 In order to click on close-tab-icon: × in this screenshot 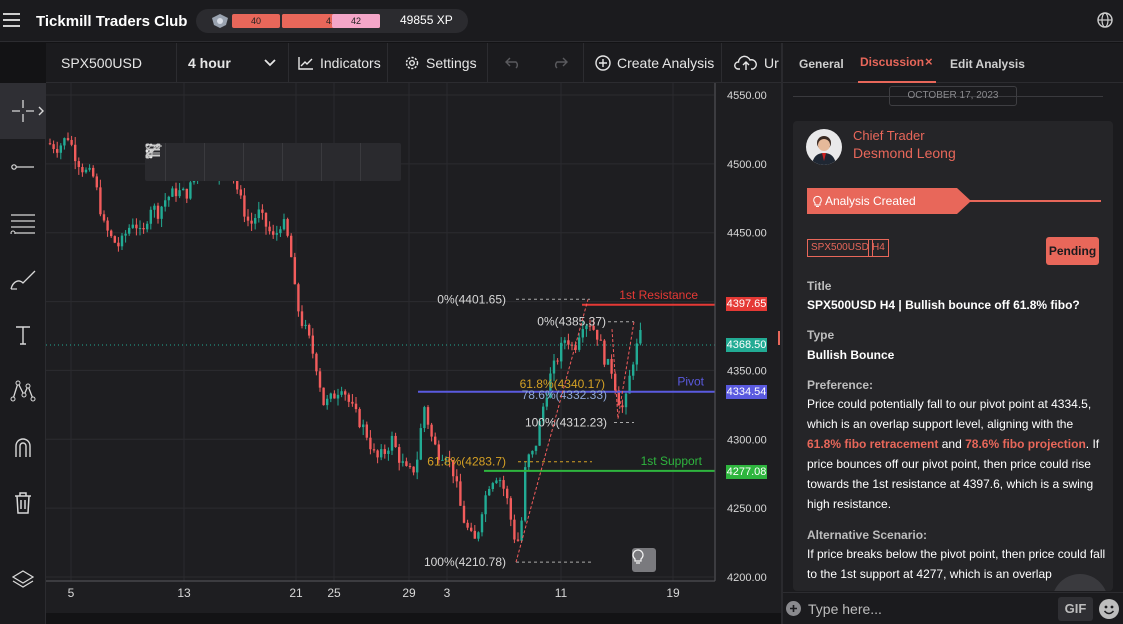, I will do `click(929, 61)`.